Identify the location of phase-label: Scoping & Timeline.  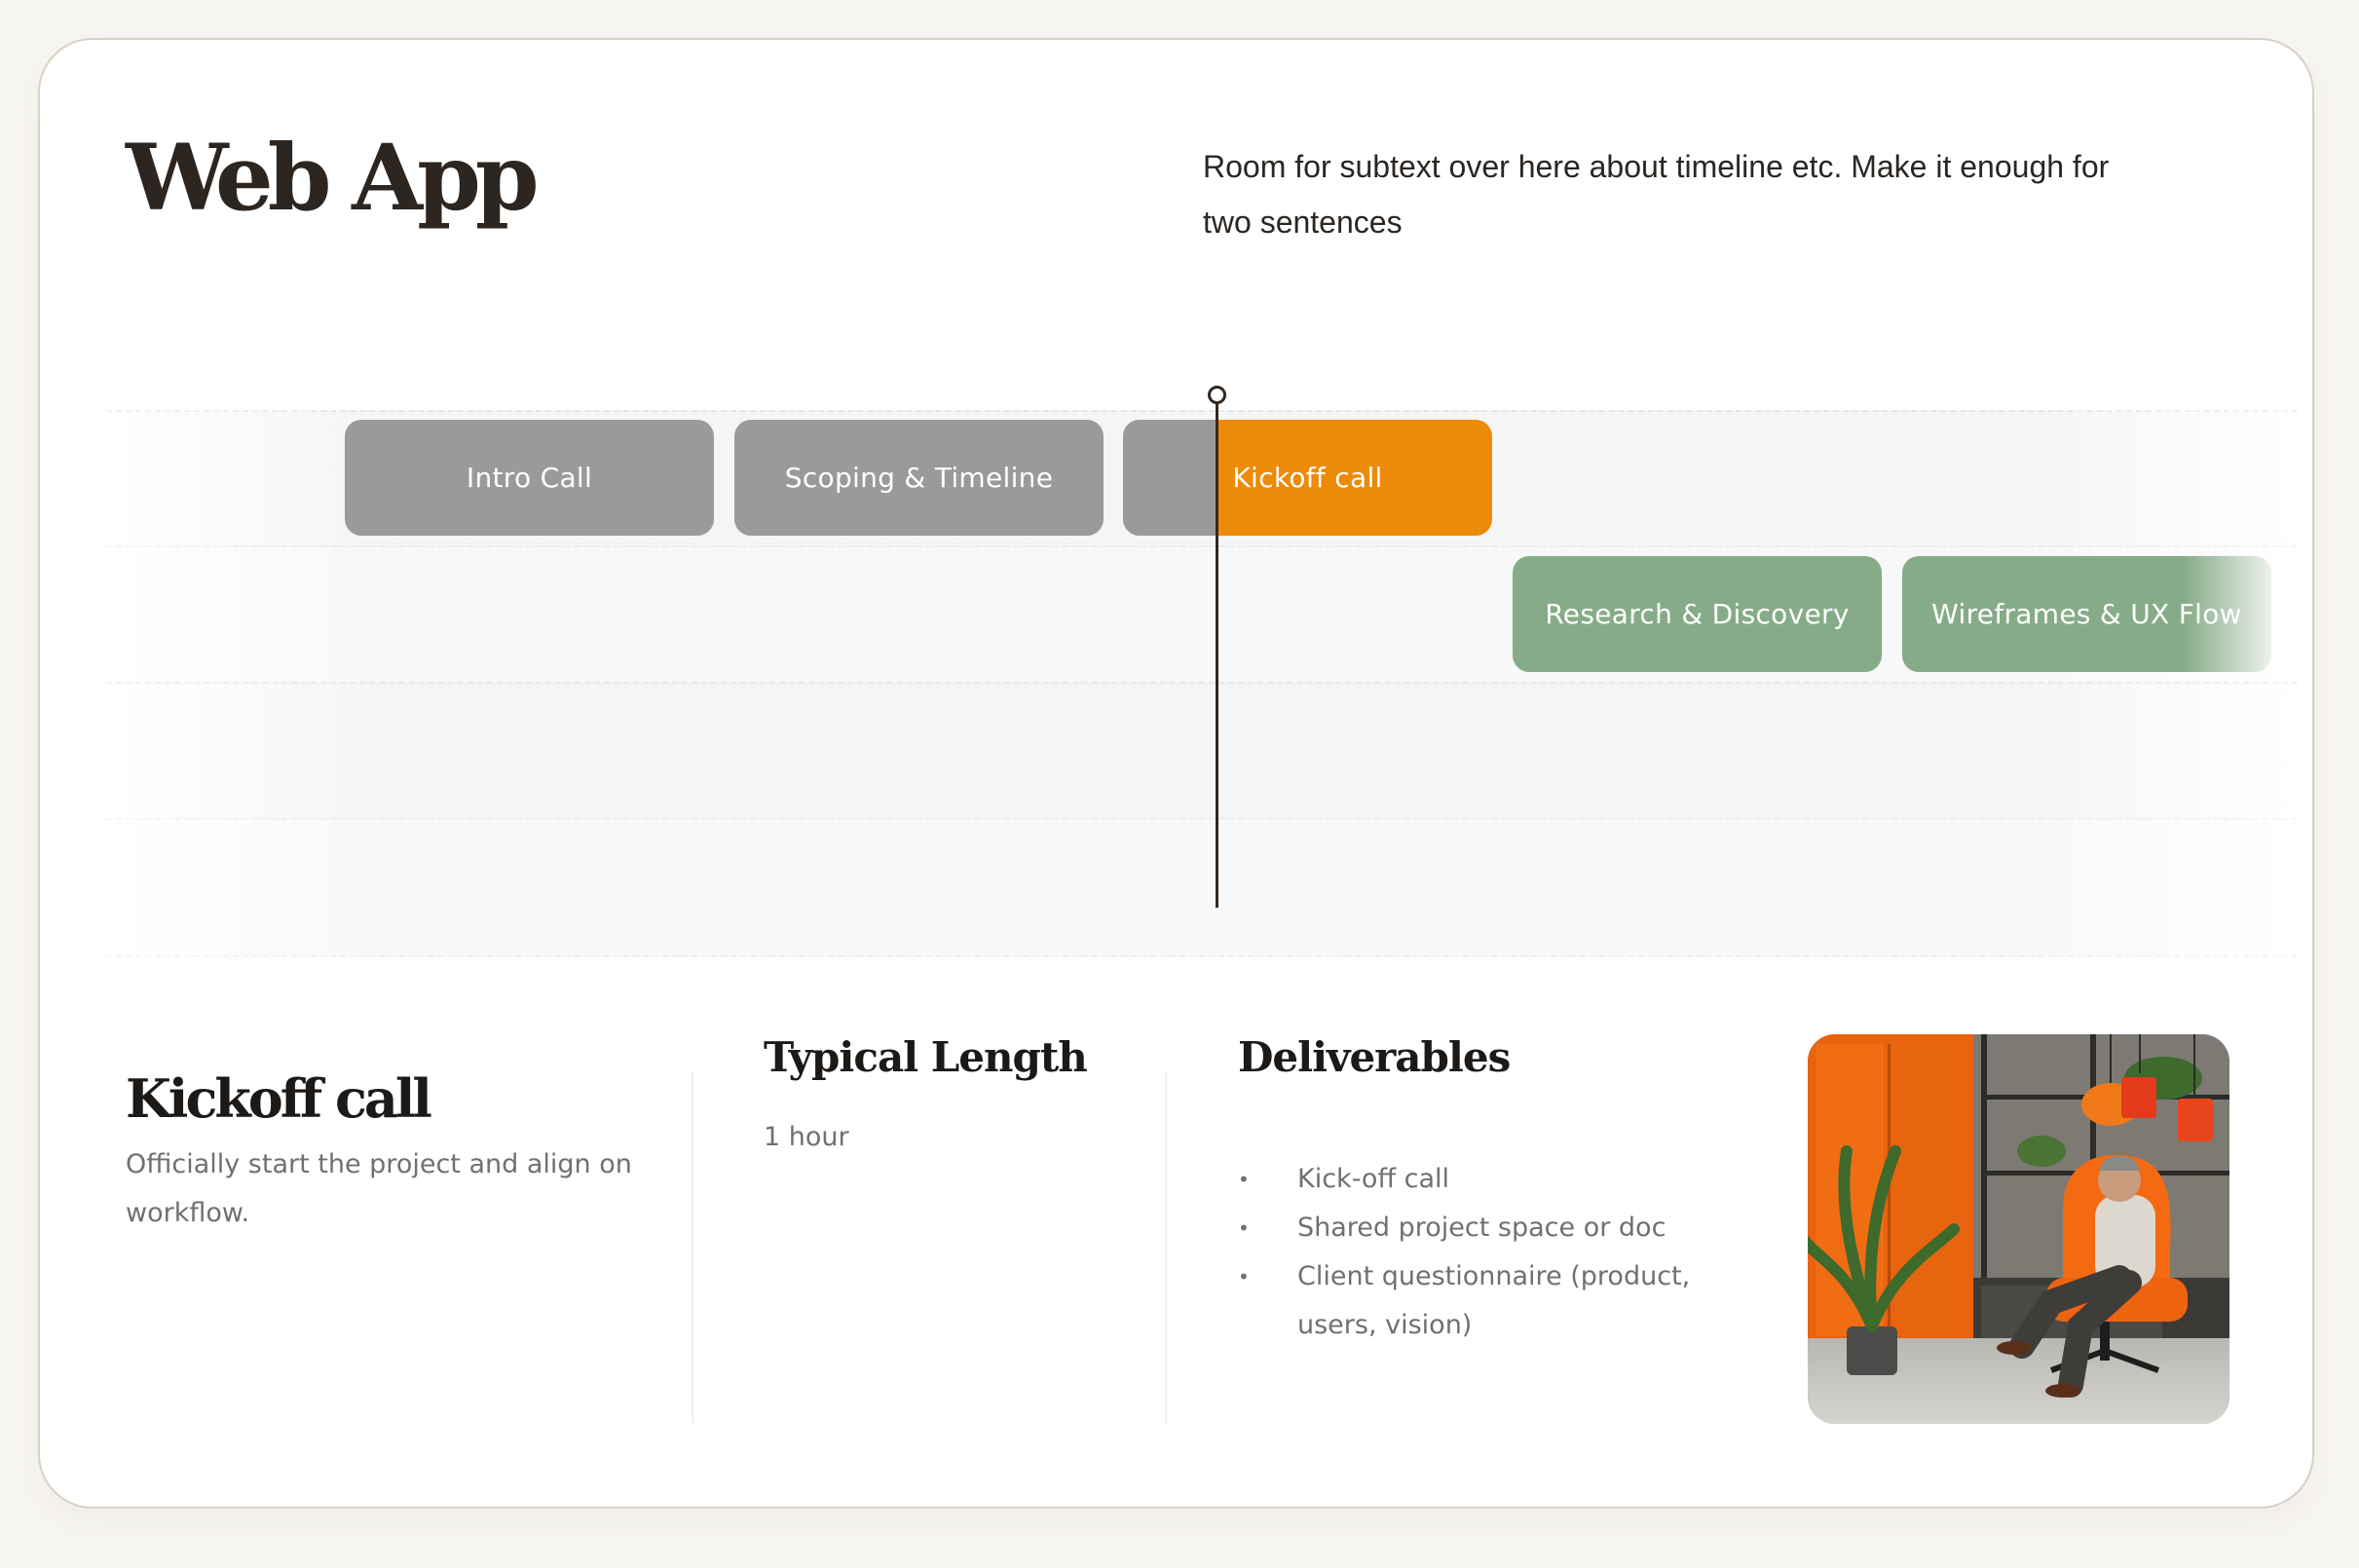
(919, 478).